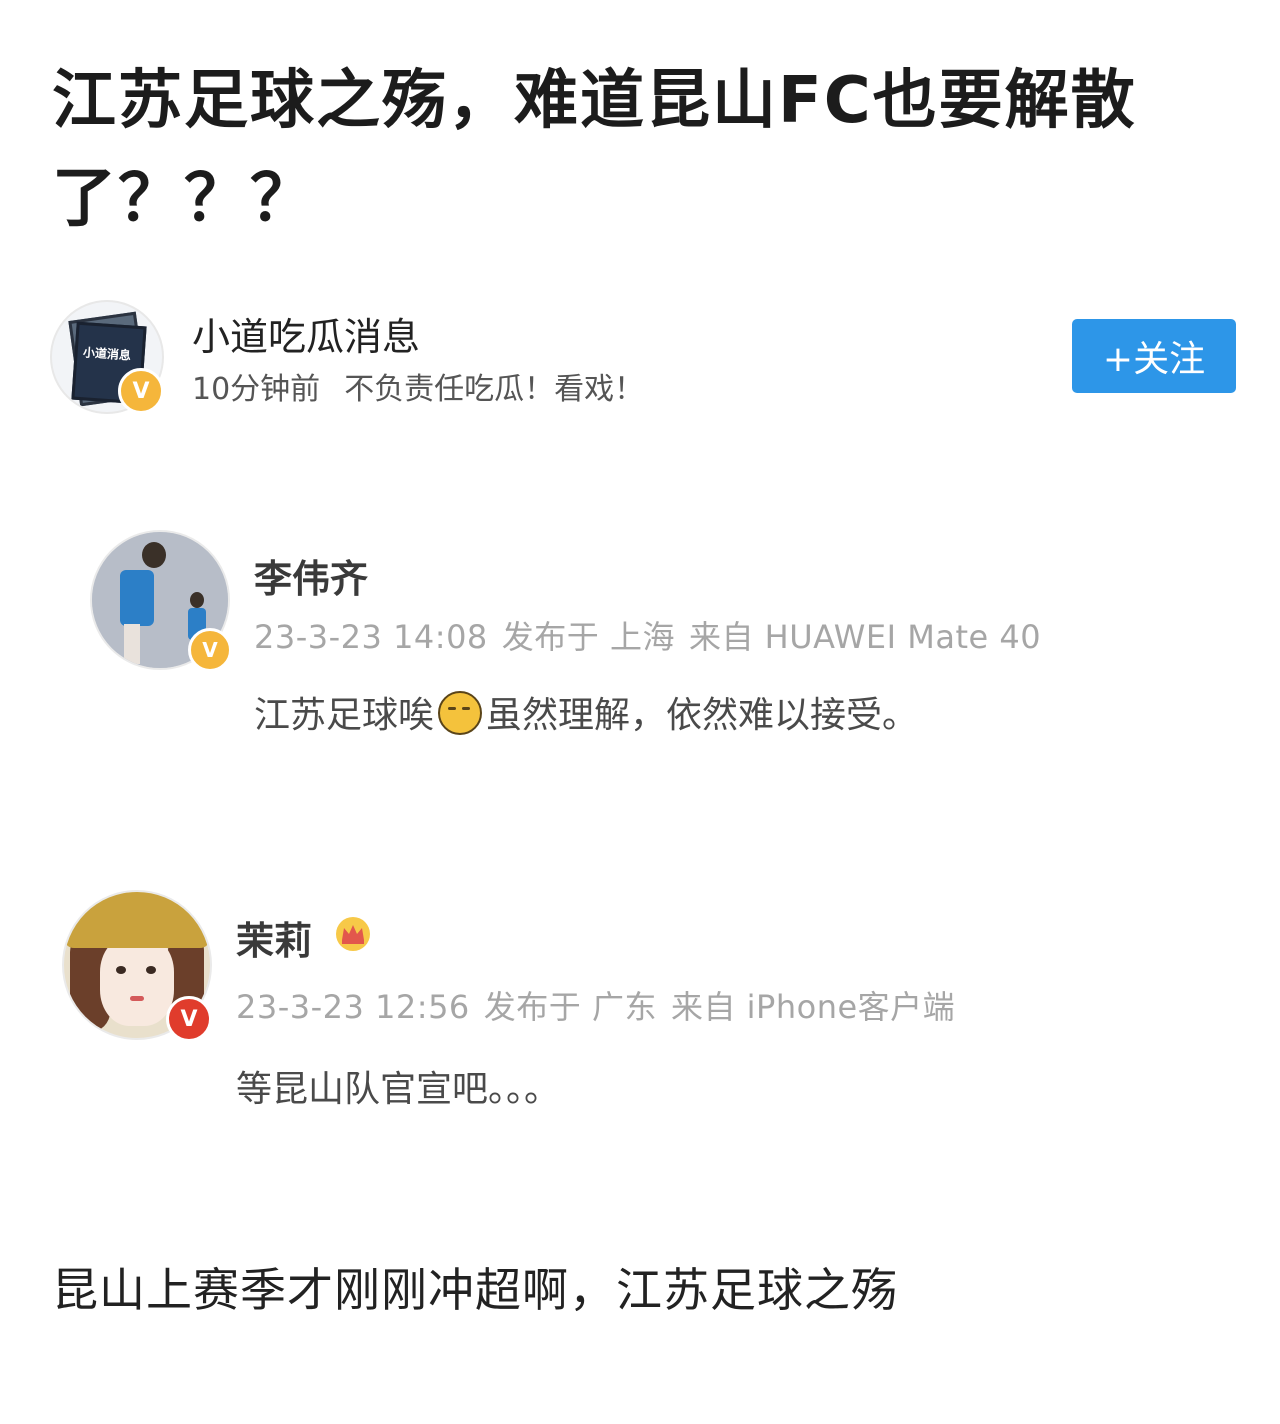 This screenshot has width=1280, height=1424. I want to click on comment-meta: 23-3-23 12:56 发布于 广东 来自 iPhone客户端, so click(602, 1005).